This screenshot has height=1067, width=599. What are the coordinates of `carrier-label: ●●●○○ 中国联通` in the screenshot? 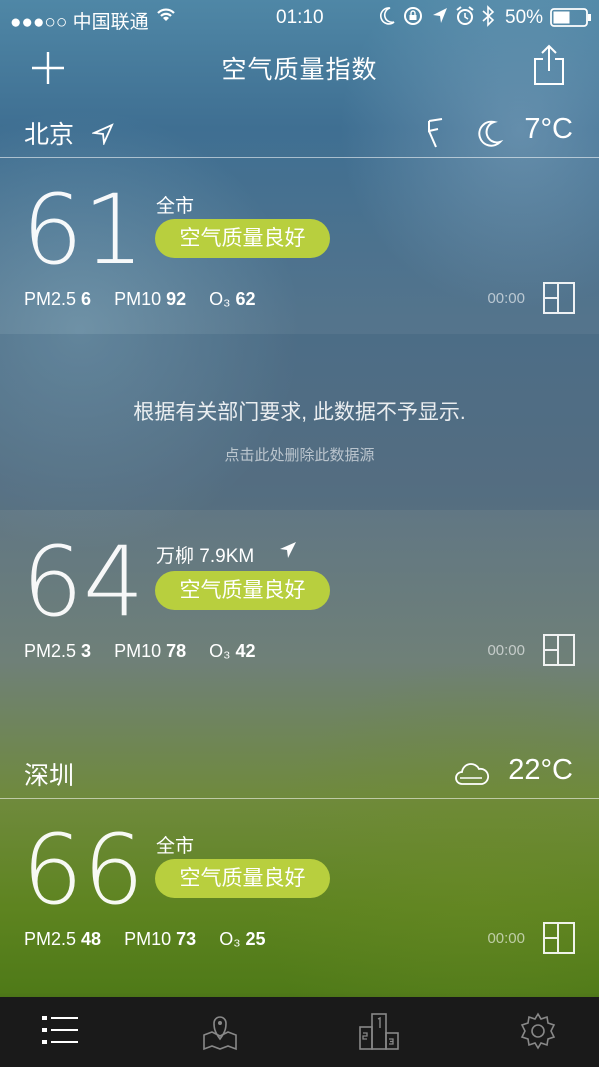 It's located at (79, 22).